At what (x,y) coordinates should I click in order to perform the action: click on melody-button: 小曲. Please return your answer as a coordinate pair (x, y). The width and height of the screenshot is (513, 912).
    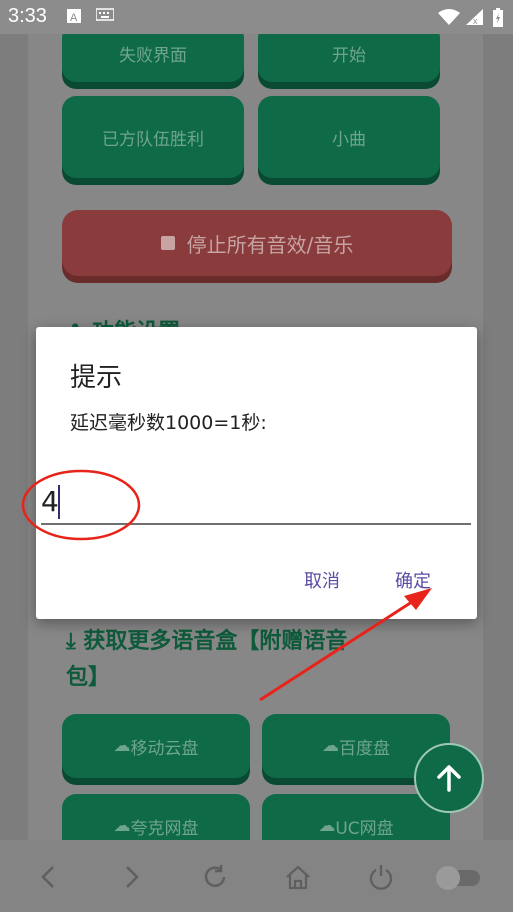
    Looking at the image, I should click on (349, 137).